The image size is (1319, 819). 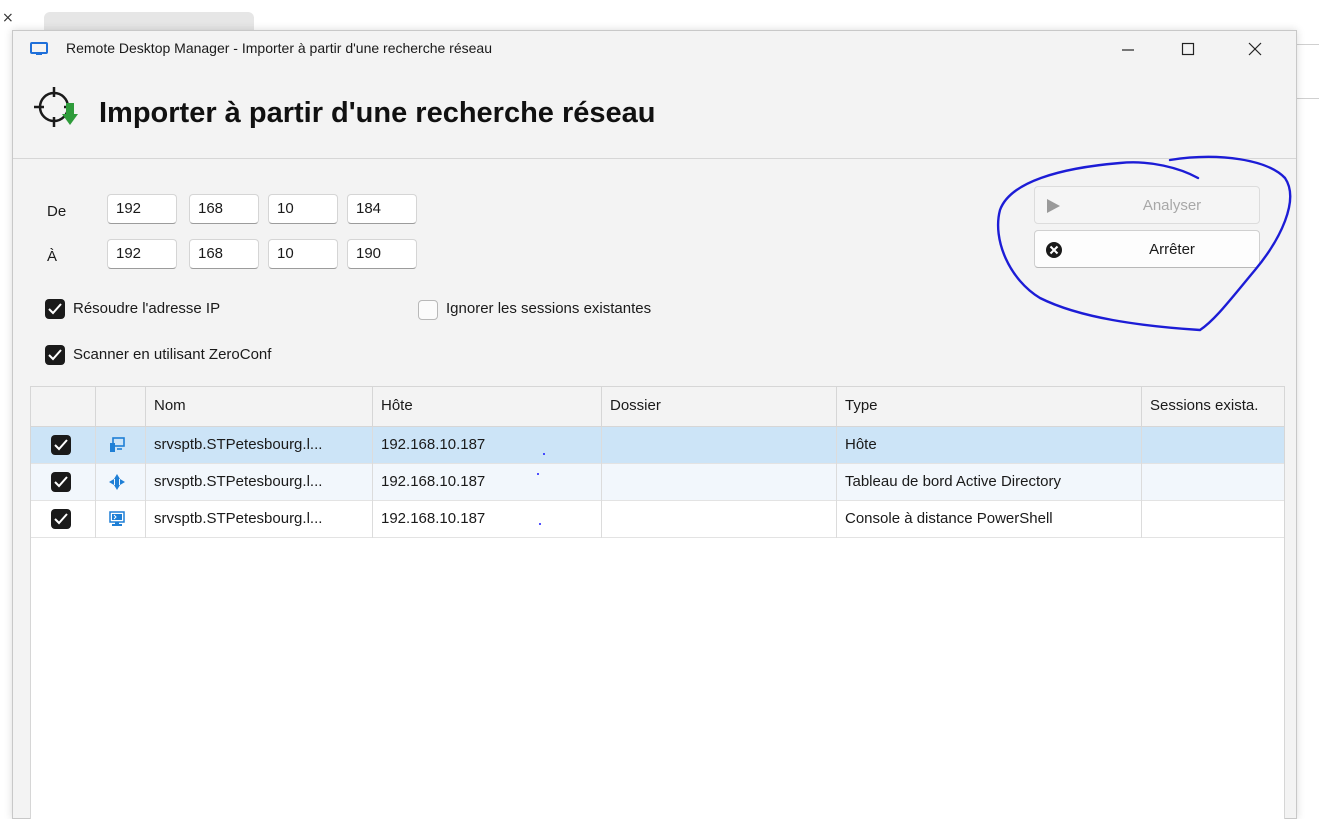 What do you see at coordinates (1172, 249) in the screenshot?
I see `stop-button-label: Arrêter` at bounding box center [1172, 249].